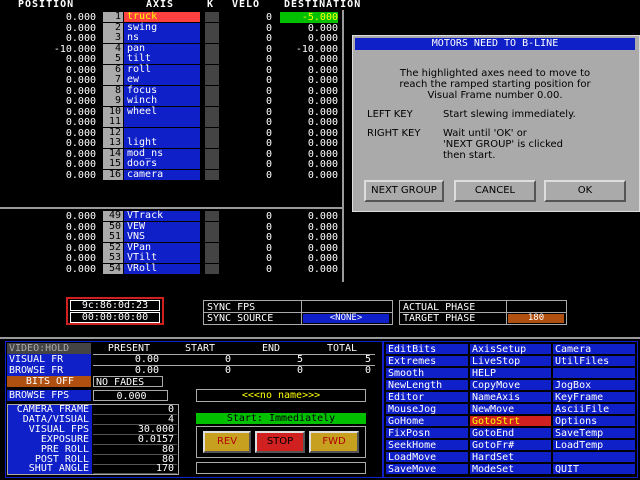  What do you see at coordinates (162, 111) in the screenshot?
I see `axis-row-name: wheel` at bounding box center [162, 111].